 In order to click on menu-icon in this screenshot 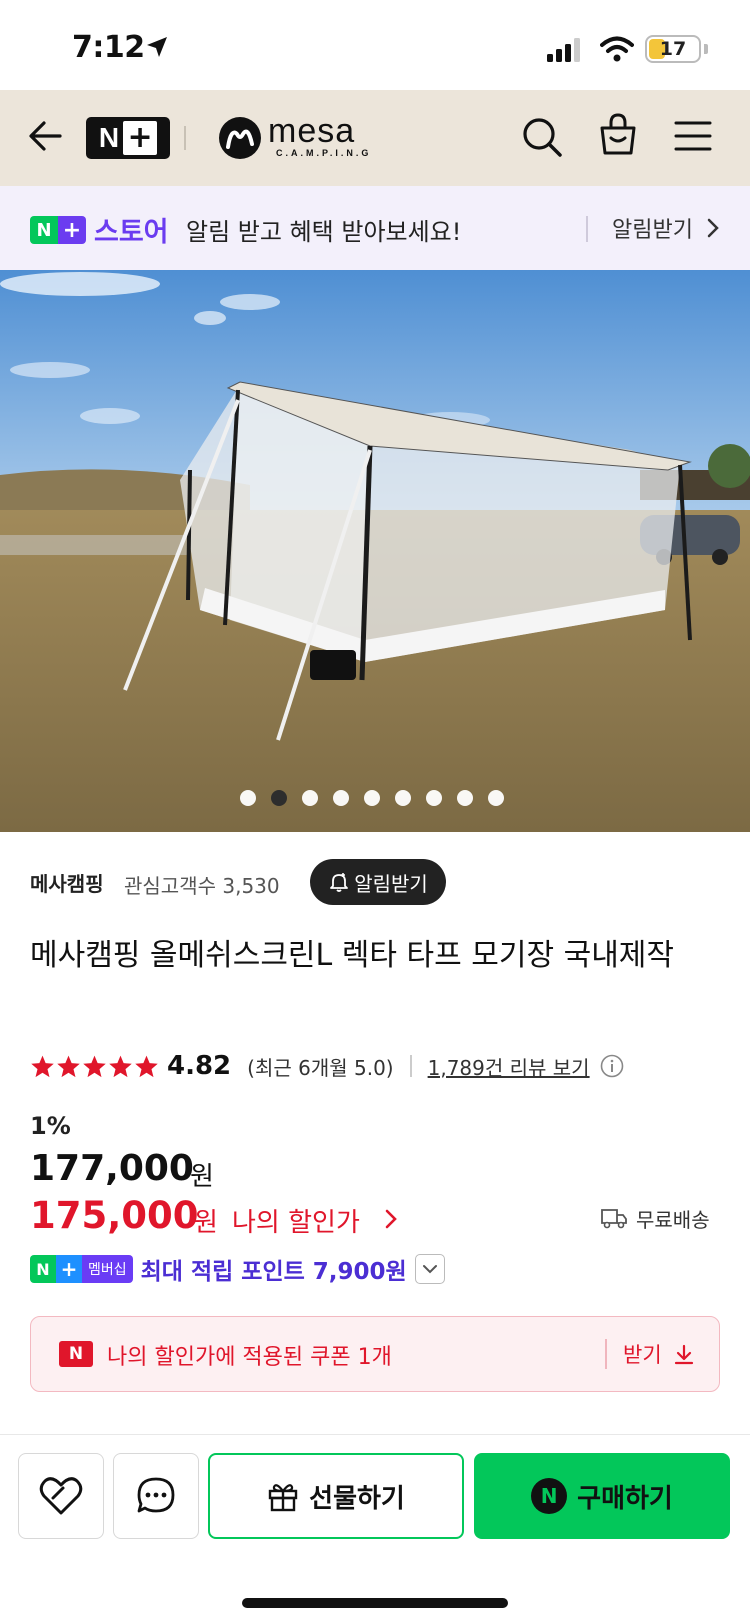, I will do `click(693, 136)`.